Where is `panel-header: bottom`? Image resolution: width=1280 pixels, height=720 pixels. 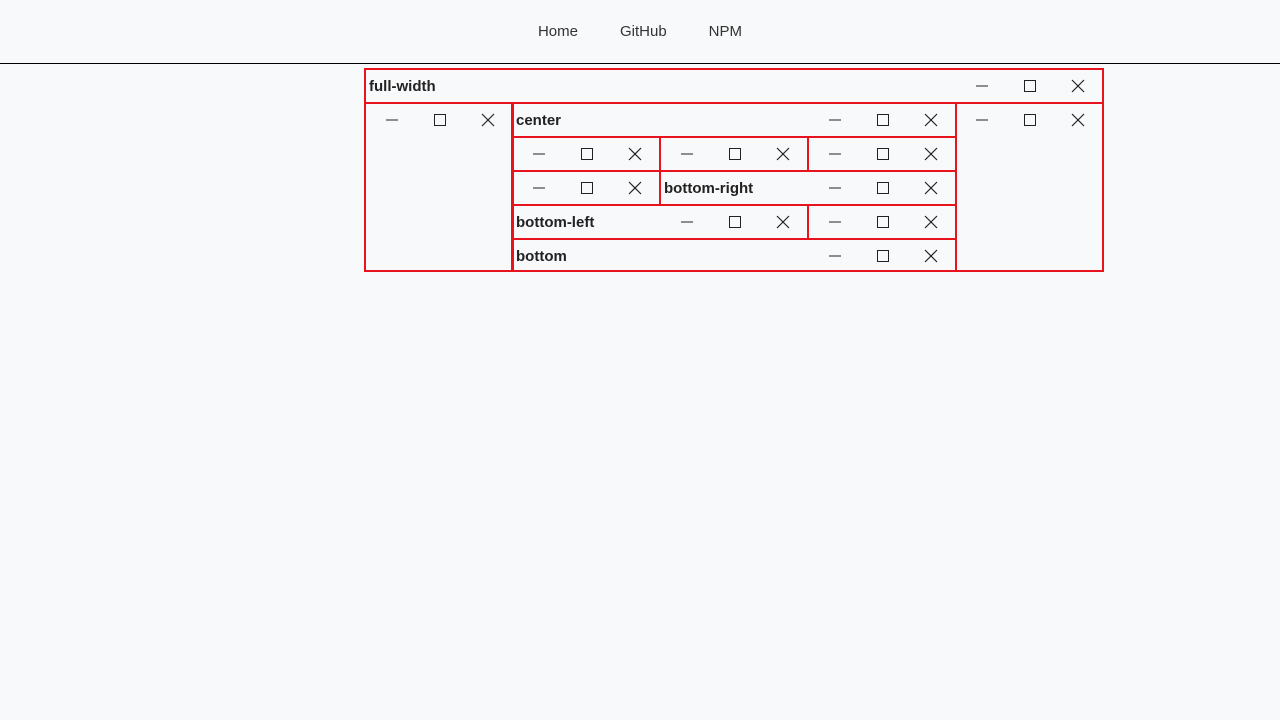
panel-header: bottom is located at coordinates (734, 256).